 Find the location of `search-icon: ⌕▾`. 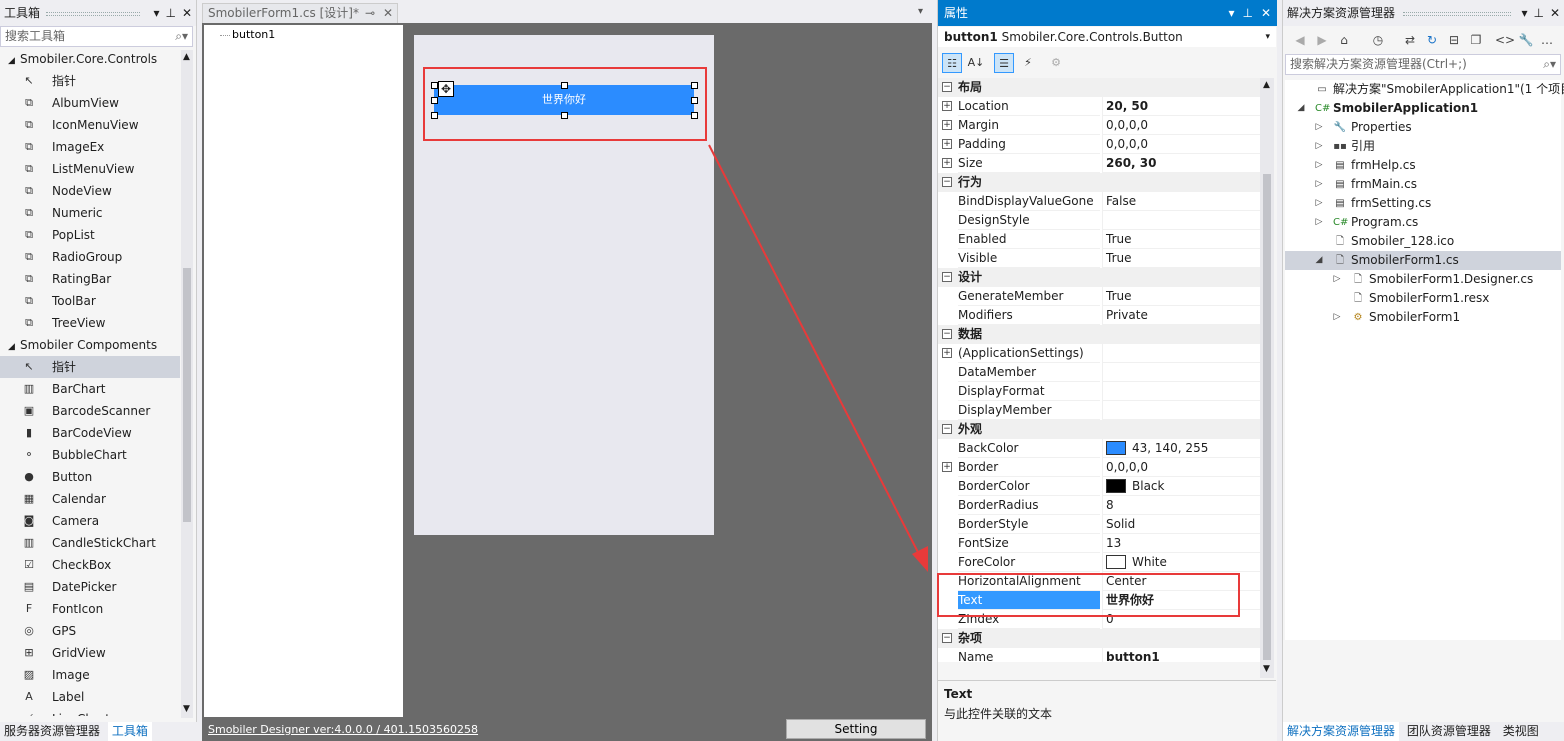

search-icon: ⌕▾ is located at coordinates (181, 36).